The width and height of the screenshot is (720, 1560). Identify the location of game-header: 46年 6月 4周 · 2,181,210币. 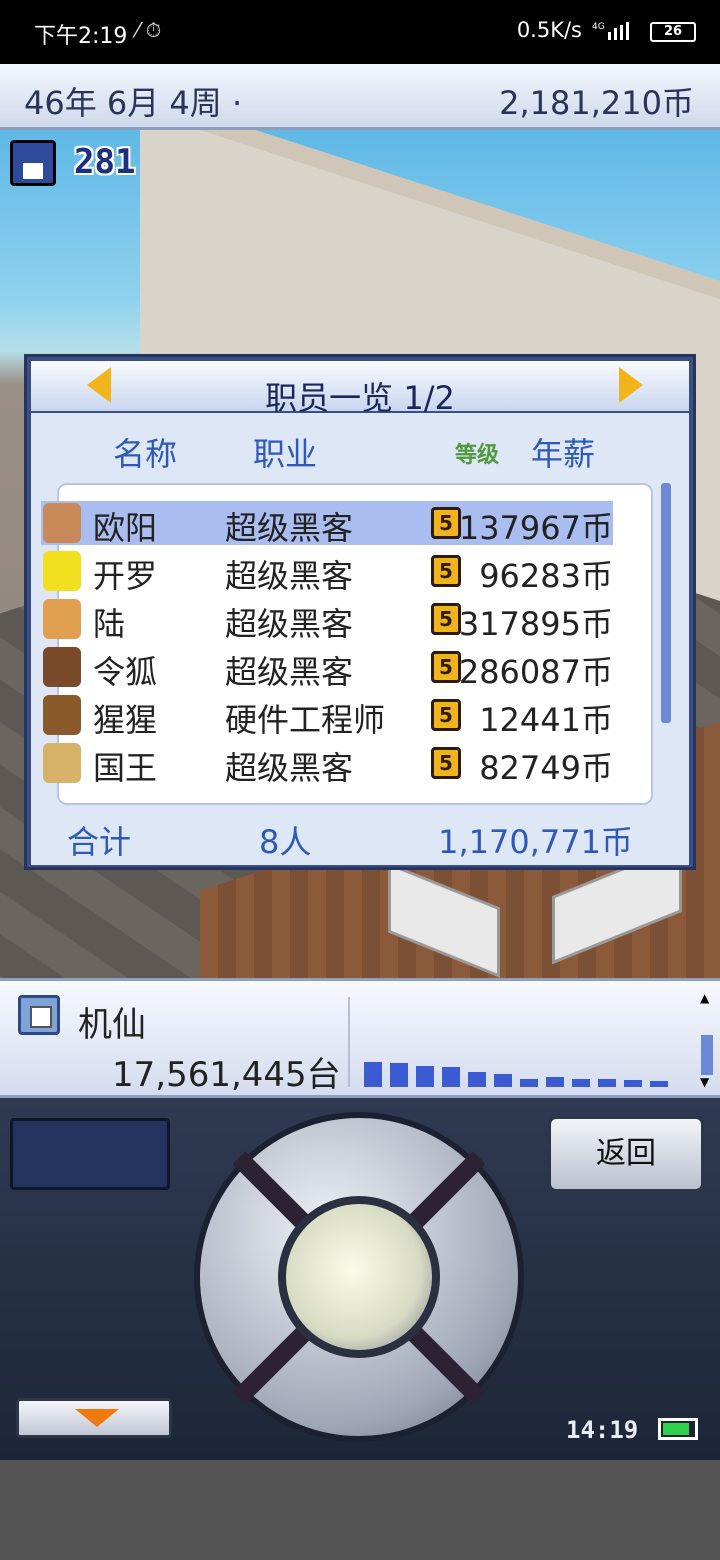
(360, 97).